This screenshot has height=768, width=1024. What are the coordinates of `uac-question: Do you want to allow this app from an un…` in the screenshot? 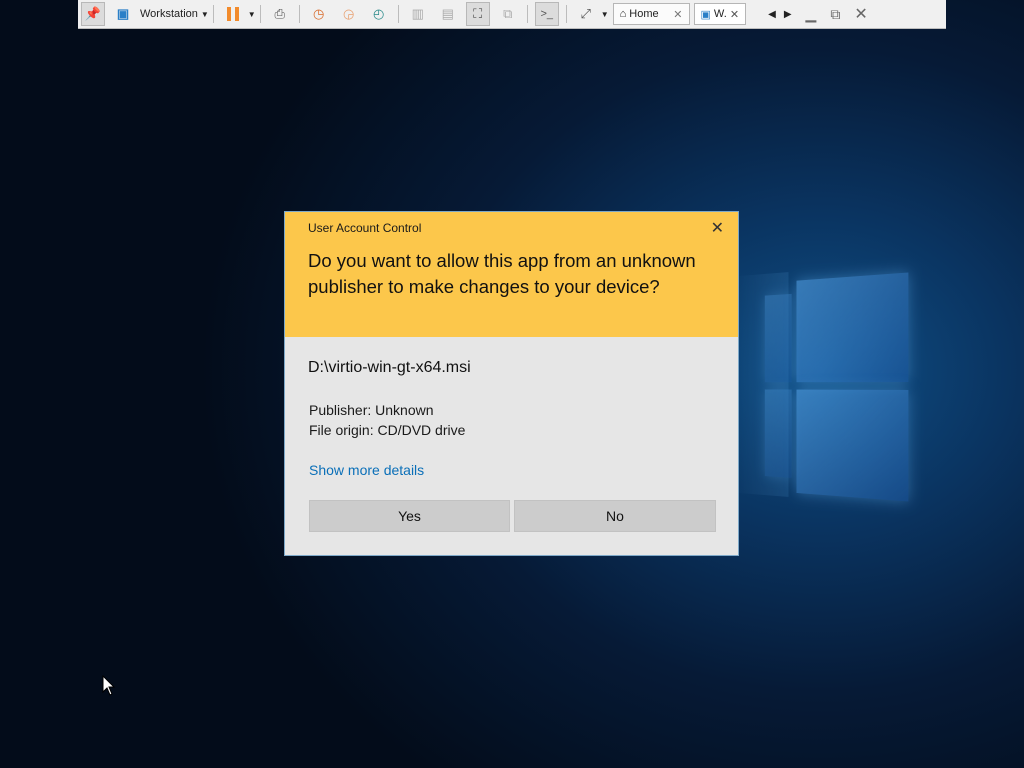 It's located at (502, 273).